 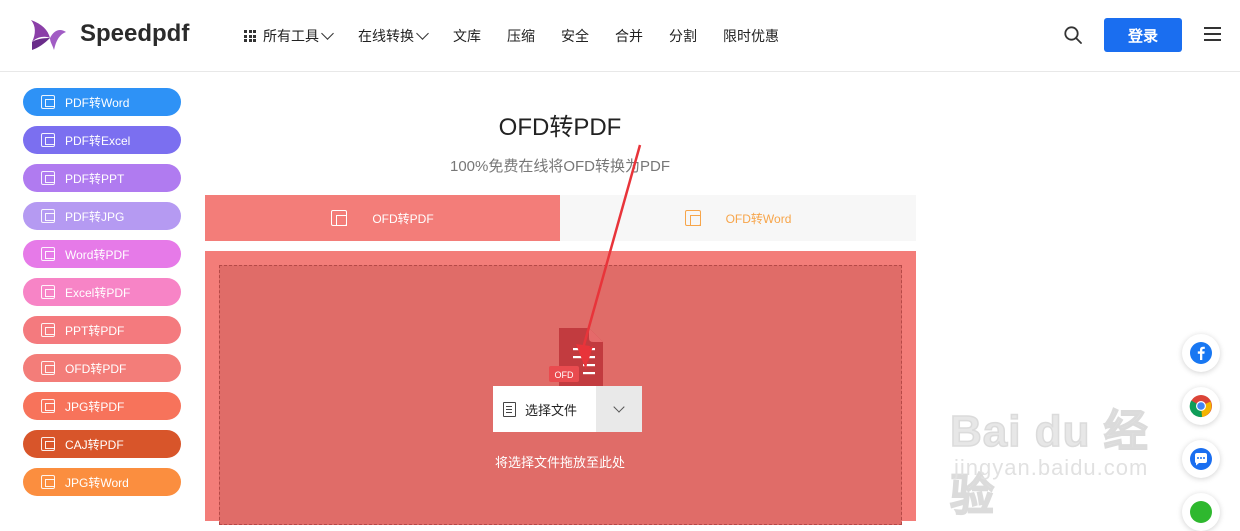 What do you see at coordinates (560, 166) in the screenshot?
I see `page-subtitle: 100%免费在线将OFD转换为PDF` at bounding box center [560, 166].